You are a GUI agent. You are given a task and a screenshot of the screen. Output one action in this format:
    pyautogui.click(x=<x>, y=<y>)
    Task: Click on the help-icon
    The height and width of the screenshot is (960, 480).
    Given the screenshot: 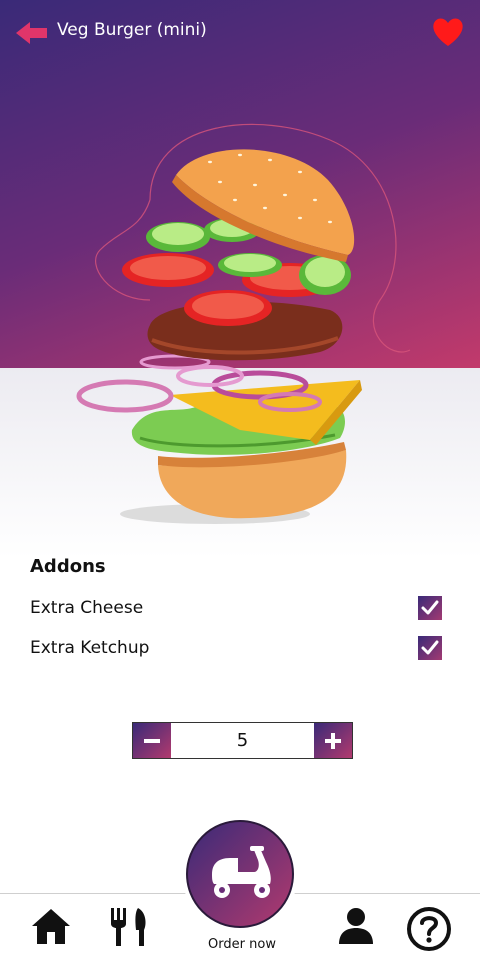 What is the action you would take?
    pyautogui.click(x=429, y=929)
    